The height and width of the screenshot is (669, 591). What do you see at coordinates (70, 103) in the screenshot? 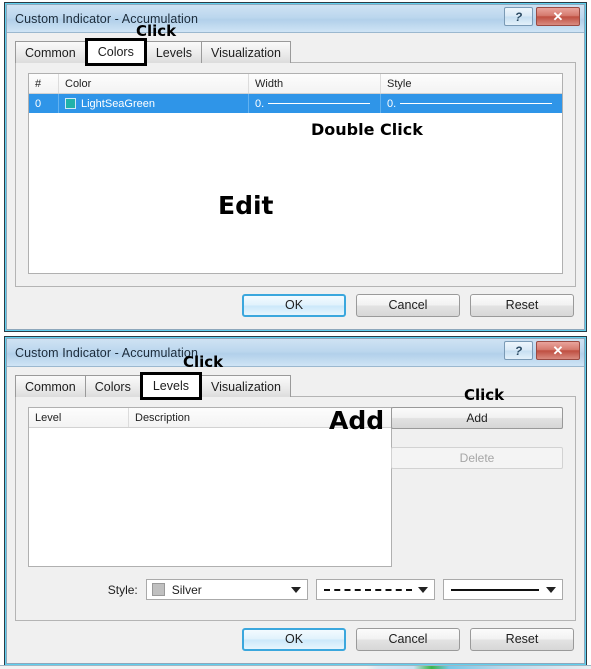
I see `color-swatch-icon` at bounding box center [70, 103].